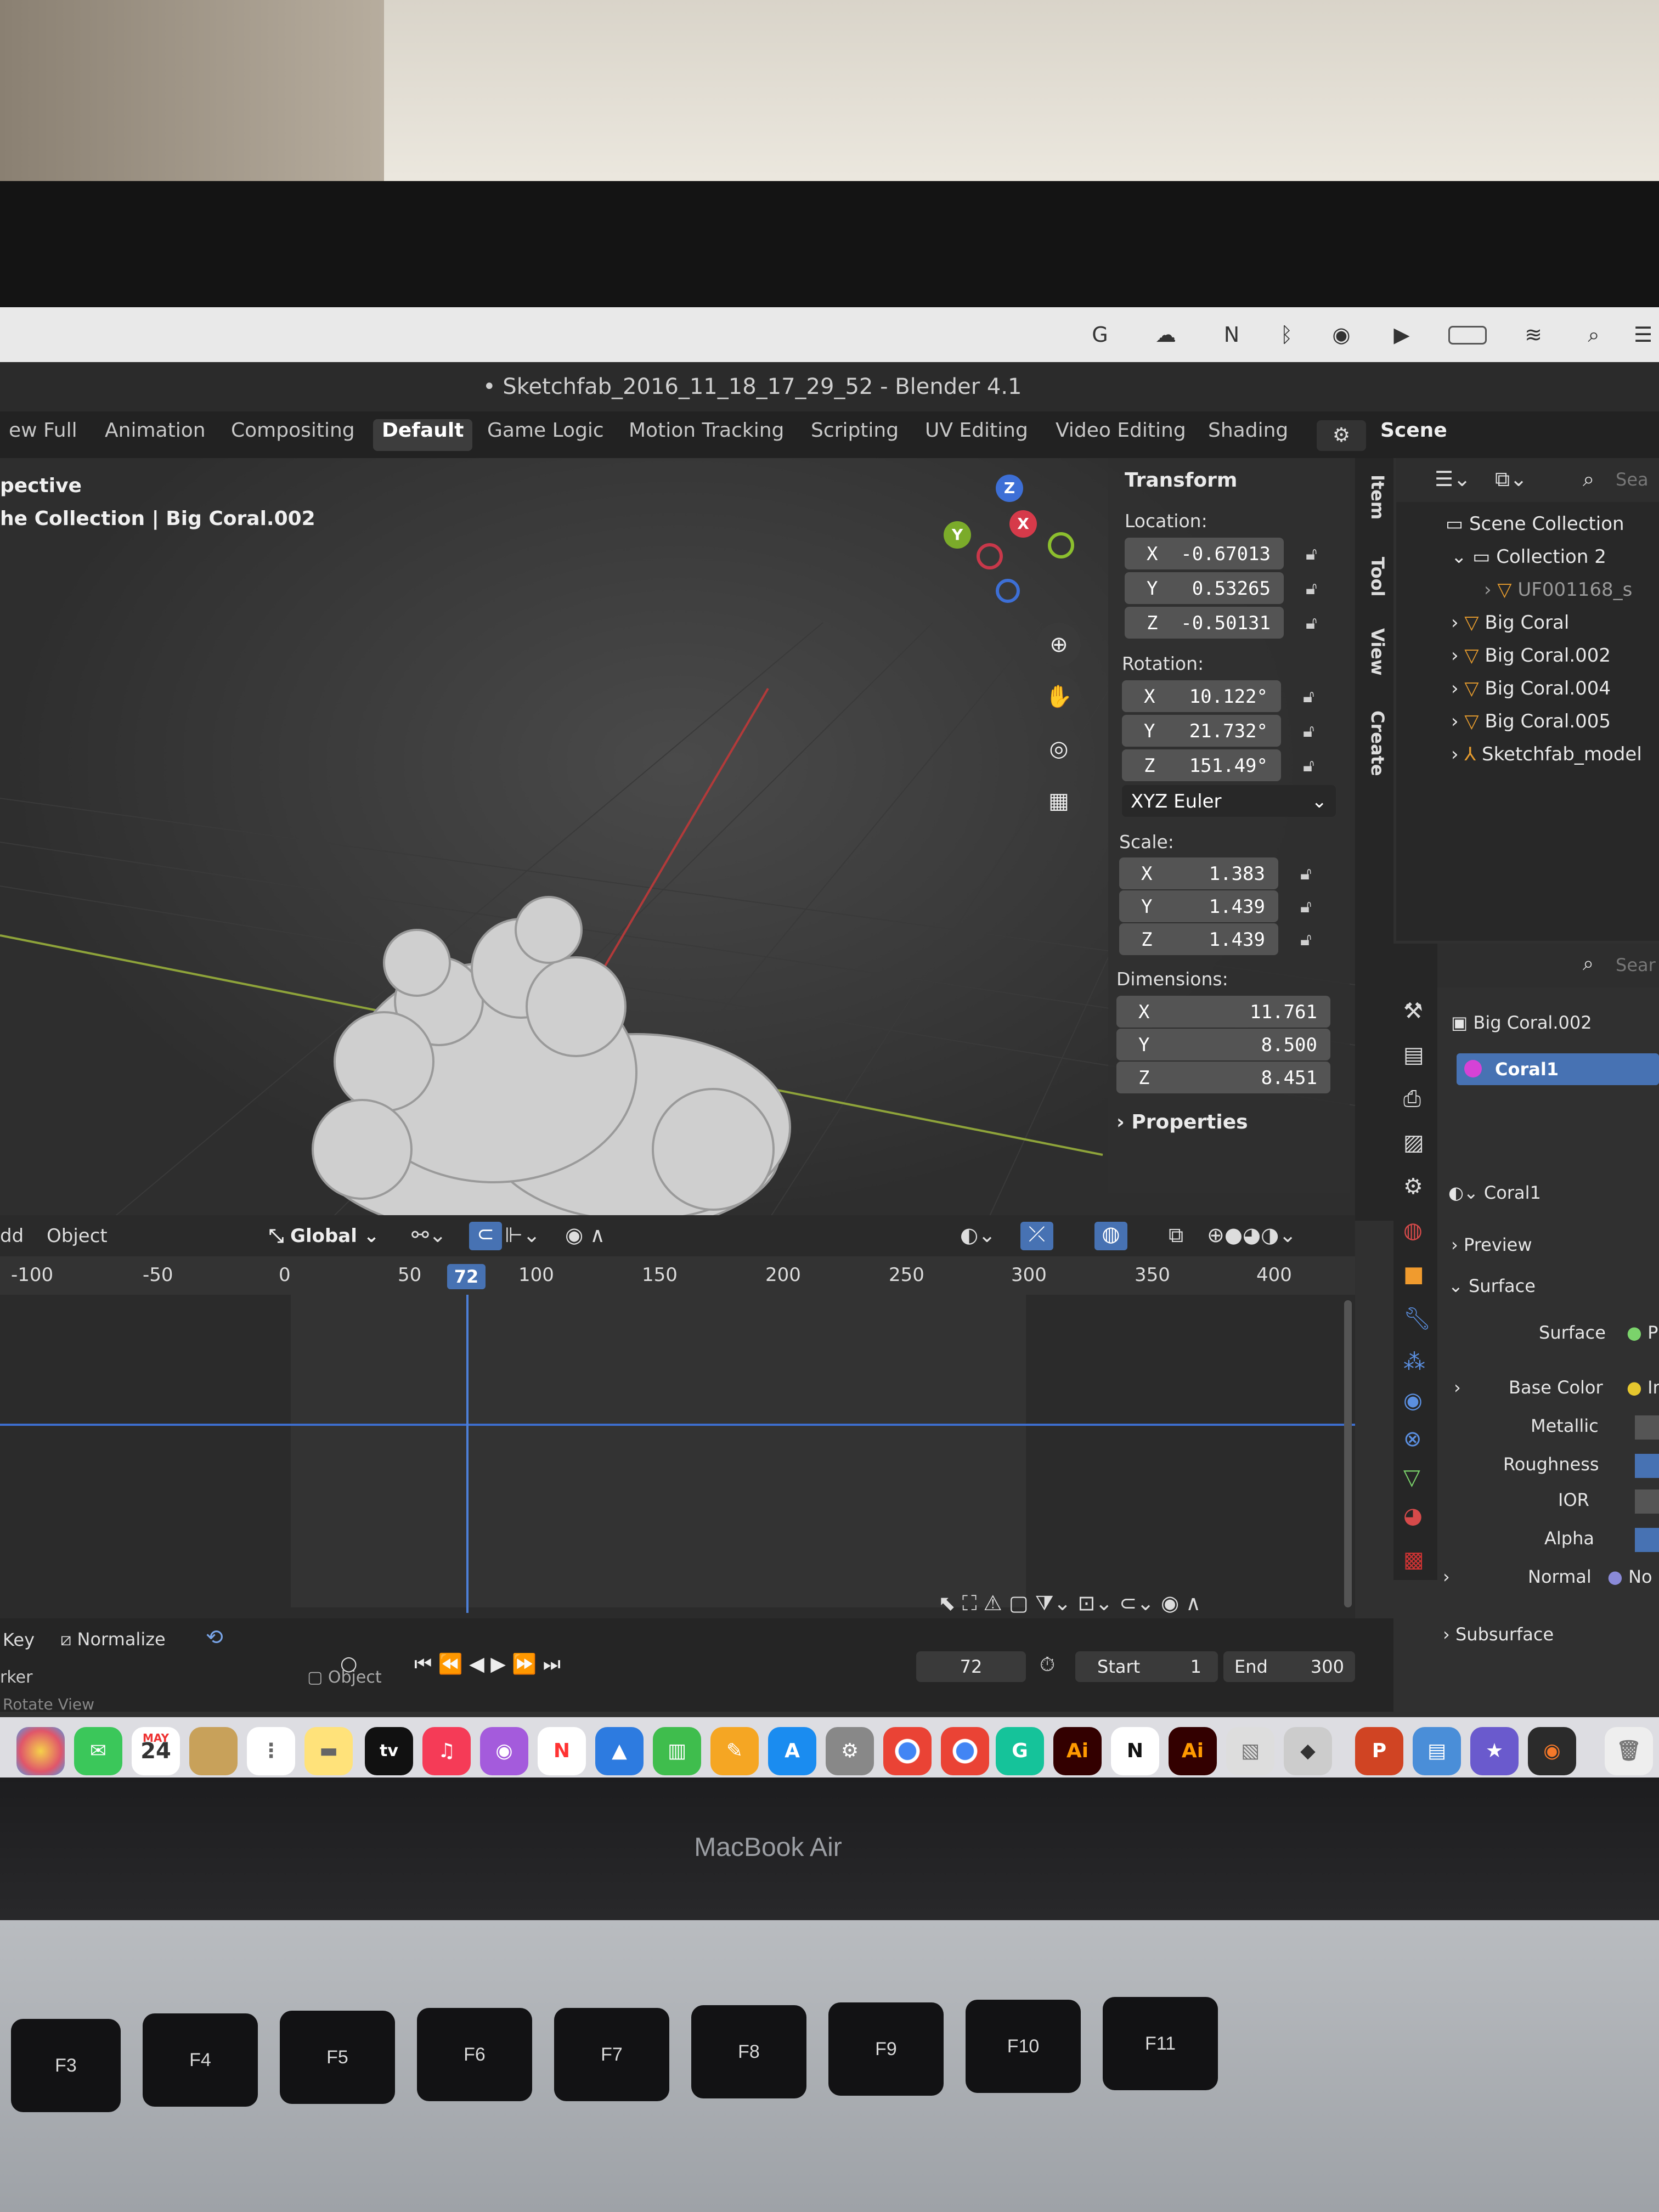 The image size is (1659, 2212). Describe the element at coordinates (1413, 1400) in the screenshot. I see `physics-icon: ◉` at that location.